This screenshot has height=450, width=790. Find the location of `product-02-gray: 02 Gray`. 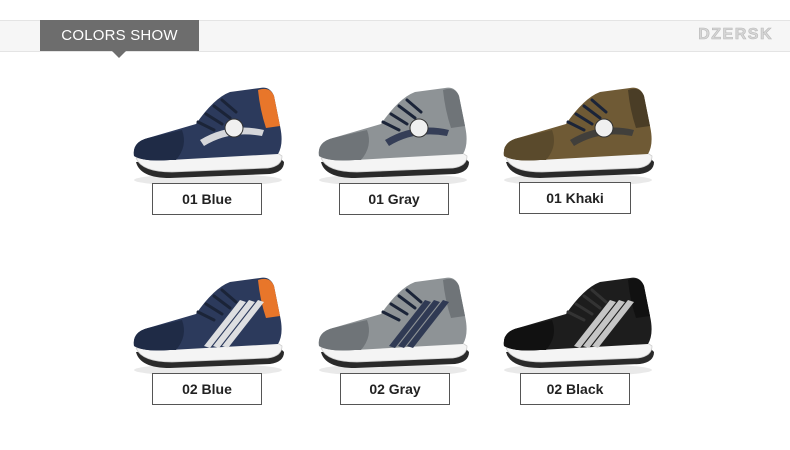

product-02-gray: 02 Gray is located at coordinates (415, 347).